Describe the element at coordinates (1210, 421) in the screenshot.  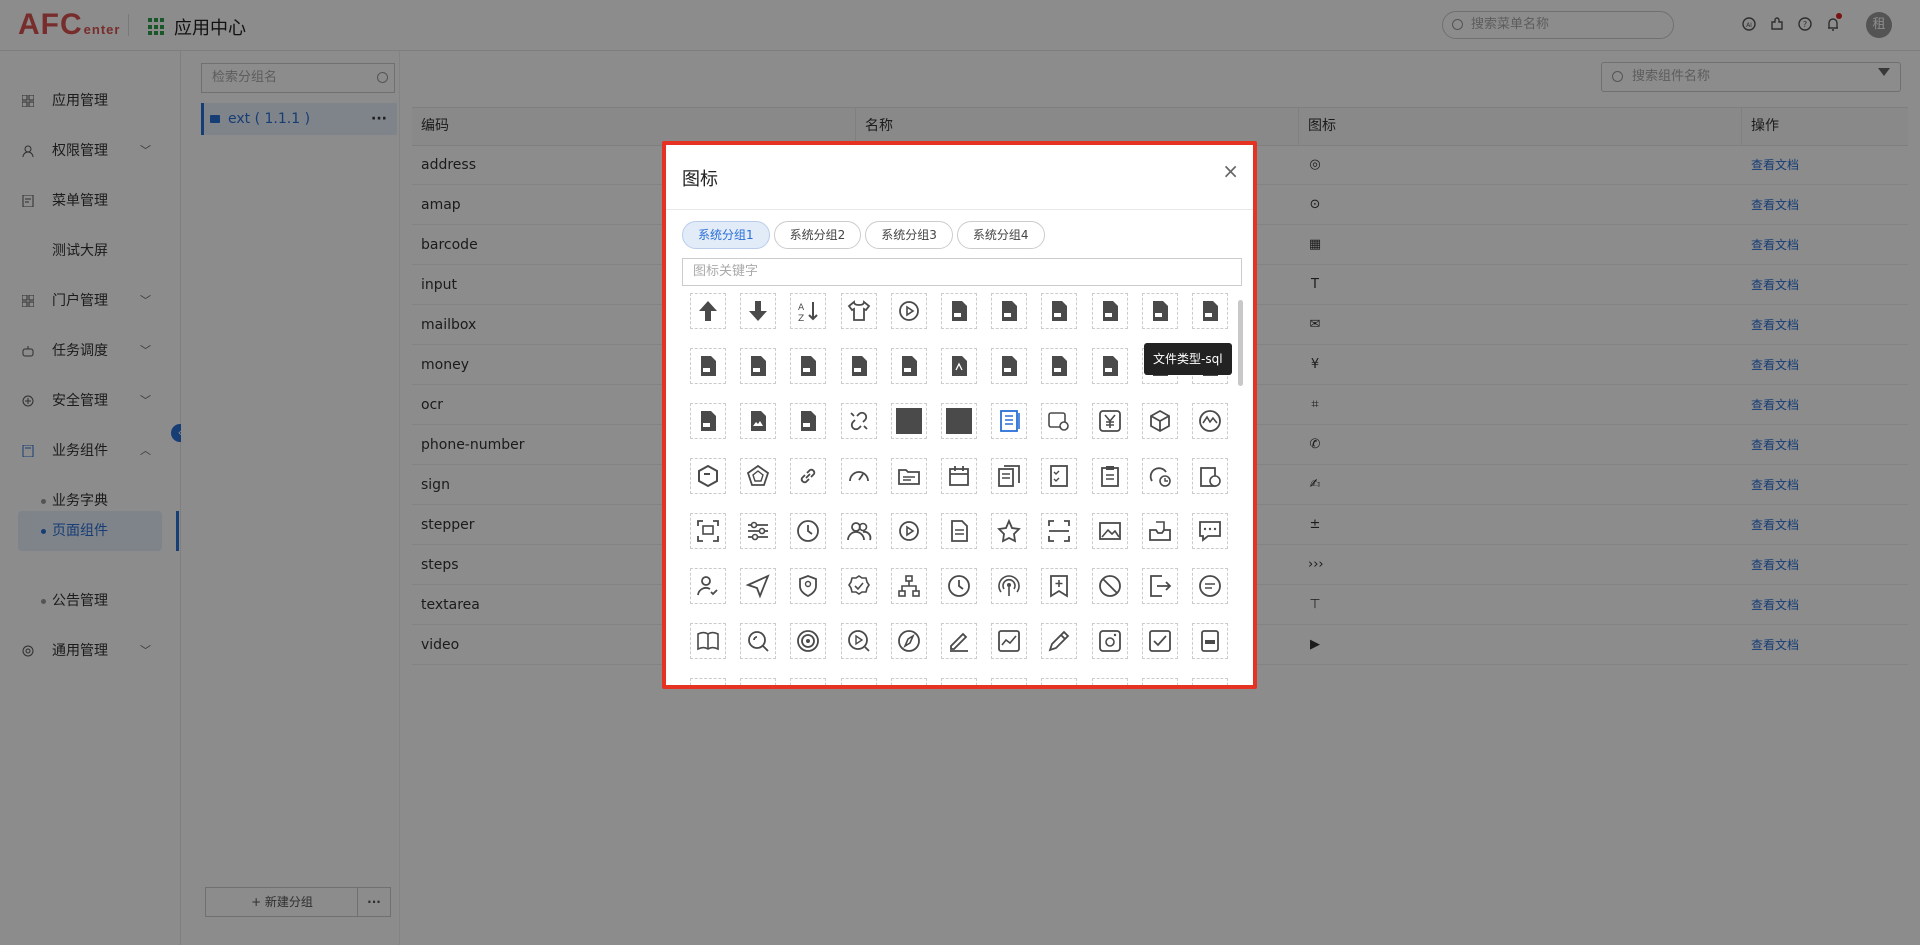
I see `chart-circle-icon` at that location.